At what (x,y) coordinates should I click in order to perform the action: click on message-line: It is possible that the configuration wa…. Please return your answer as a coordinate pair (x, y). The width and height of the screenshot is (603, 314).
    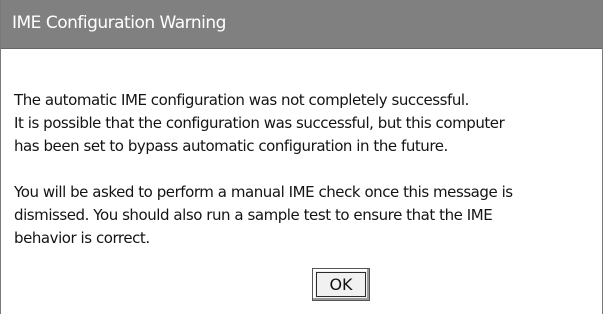
    Looking at the image, I should click on (259, 123).